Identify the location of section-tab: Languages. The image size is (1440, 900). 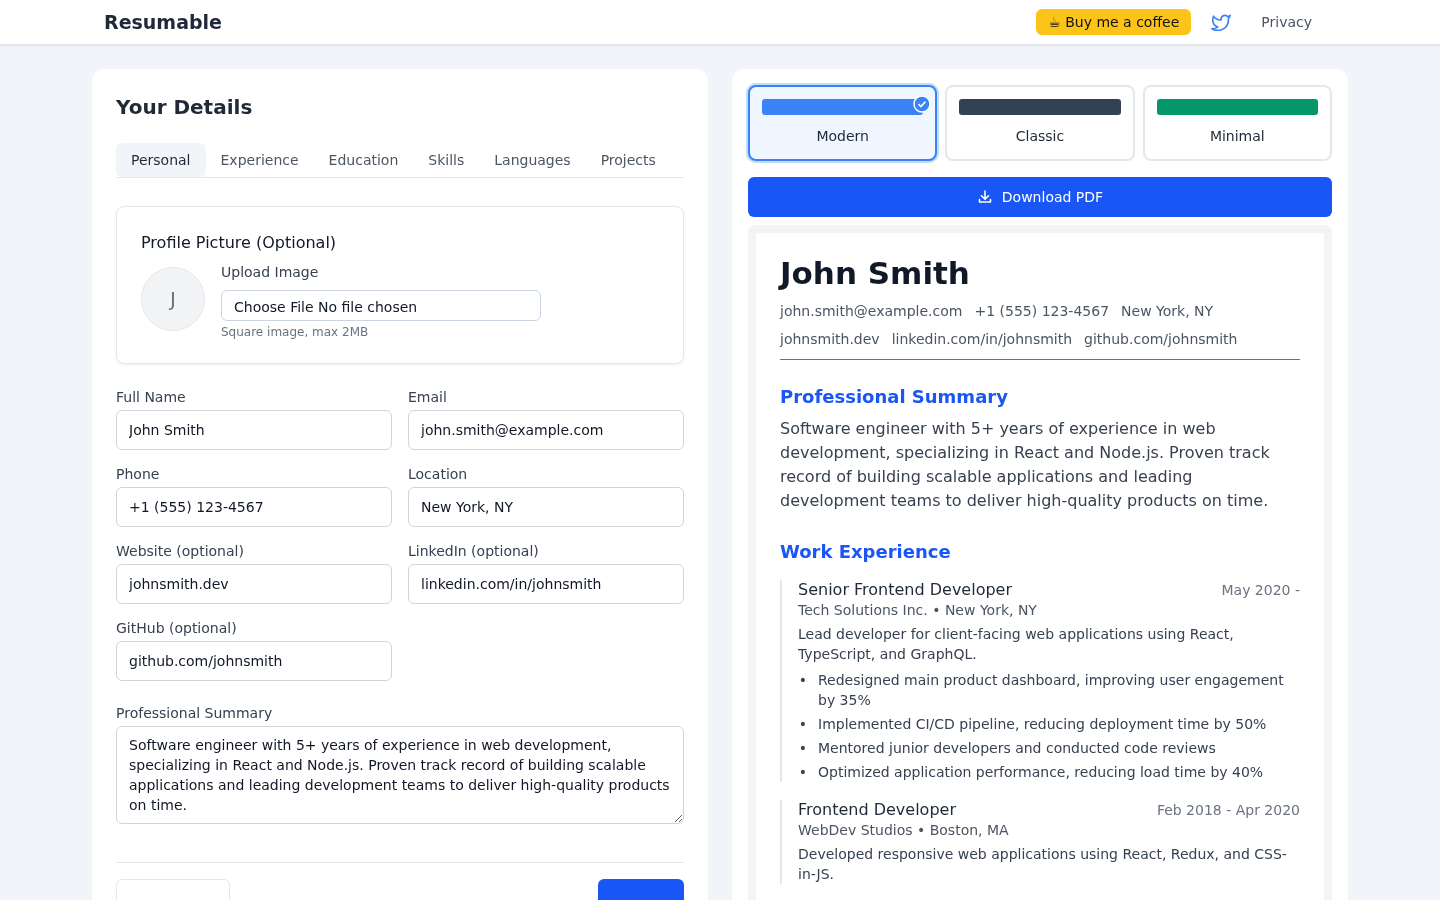
(532, 160).